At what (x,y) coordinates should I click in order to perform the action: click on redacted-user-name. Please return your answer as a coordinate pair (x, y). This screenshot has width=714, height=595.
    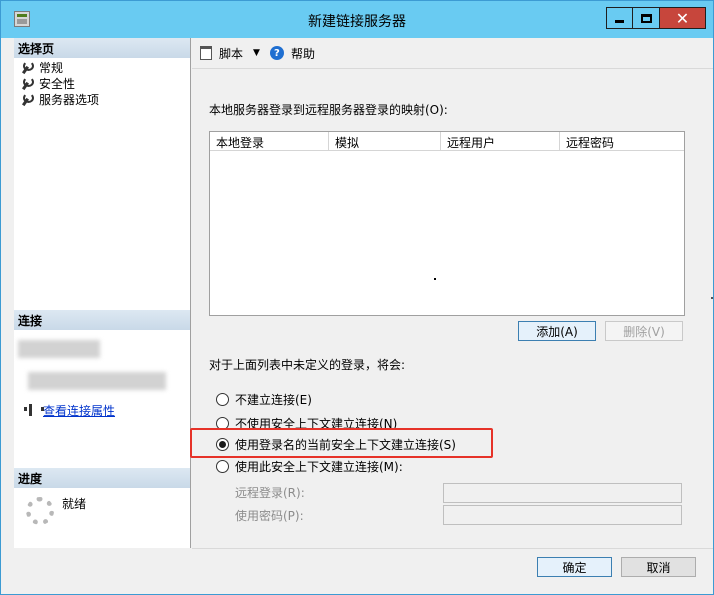
    Looking at the image, I should click on (97, 381).